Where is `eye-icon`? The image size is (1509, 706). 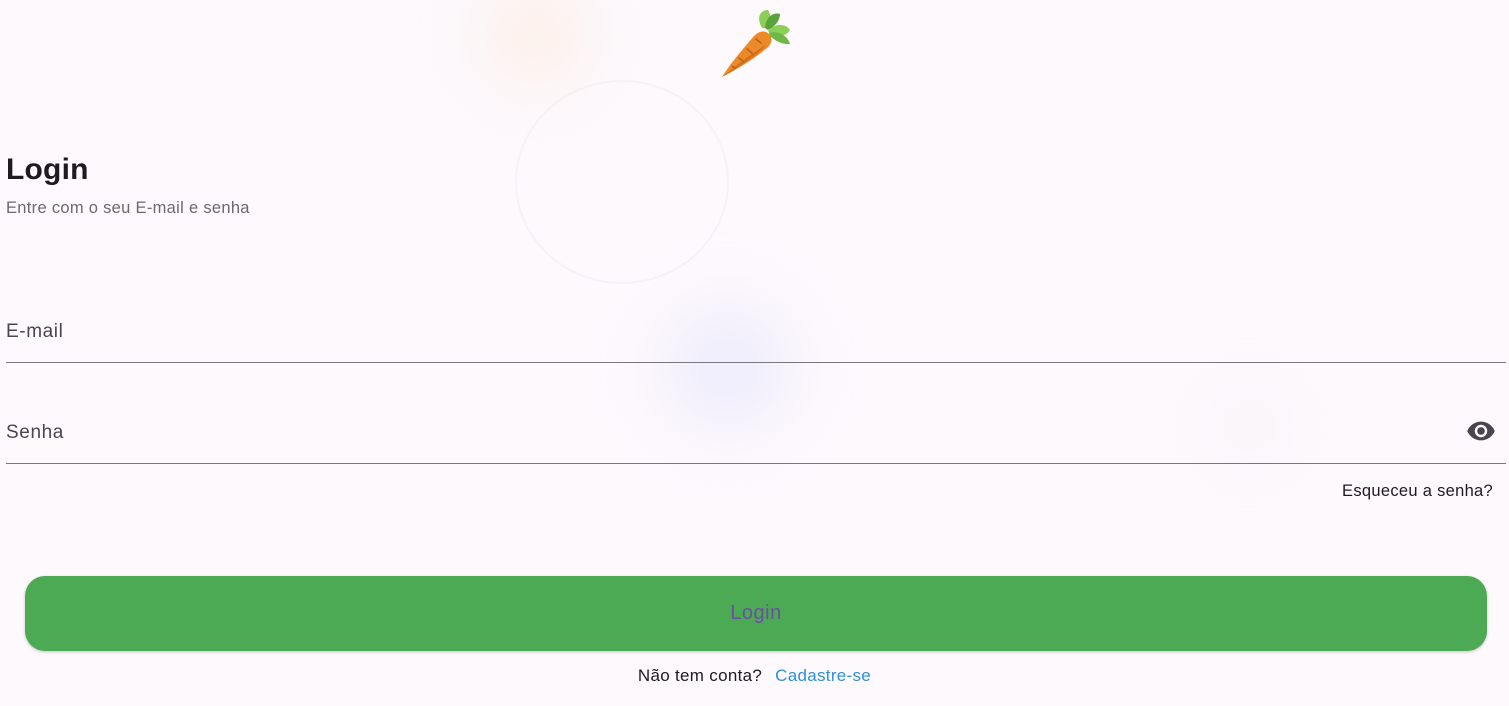 eye-icon is located at coordinates (1481, 431).